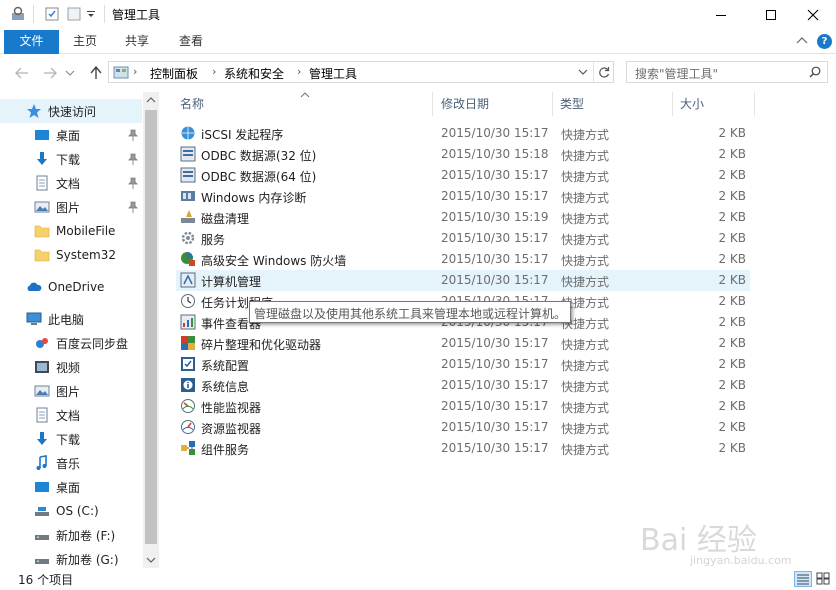 Image resolution: width=836 pixels, height=590 pixels. I want to click on expand-ribbon-icon, so click(802, 41).